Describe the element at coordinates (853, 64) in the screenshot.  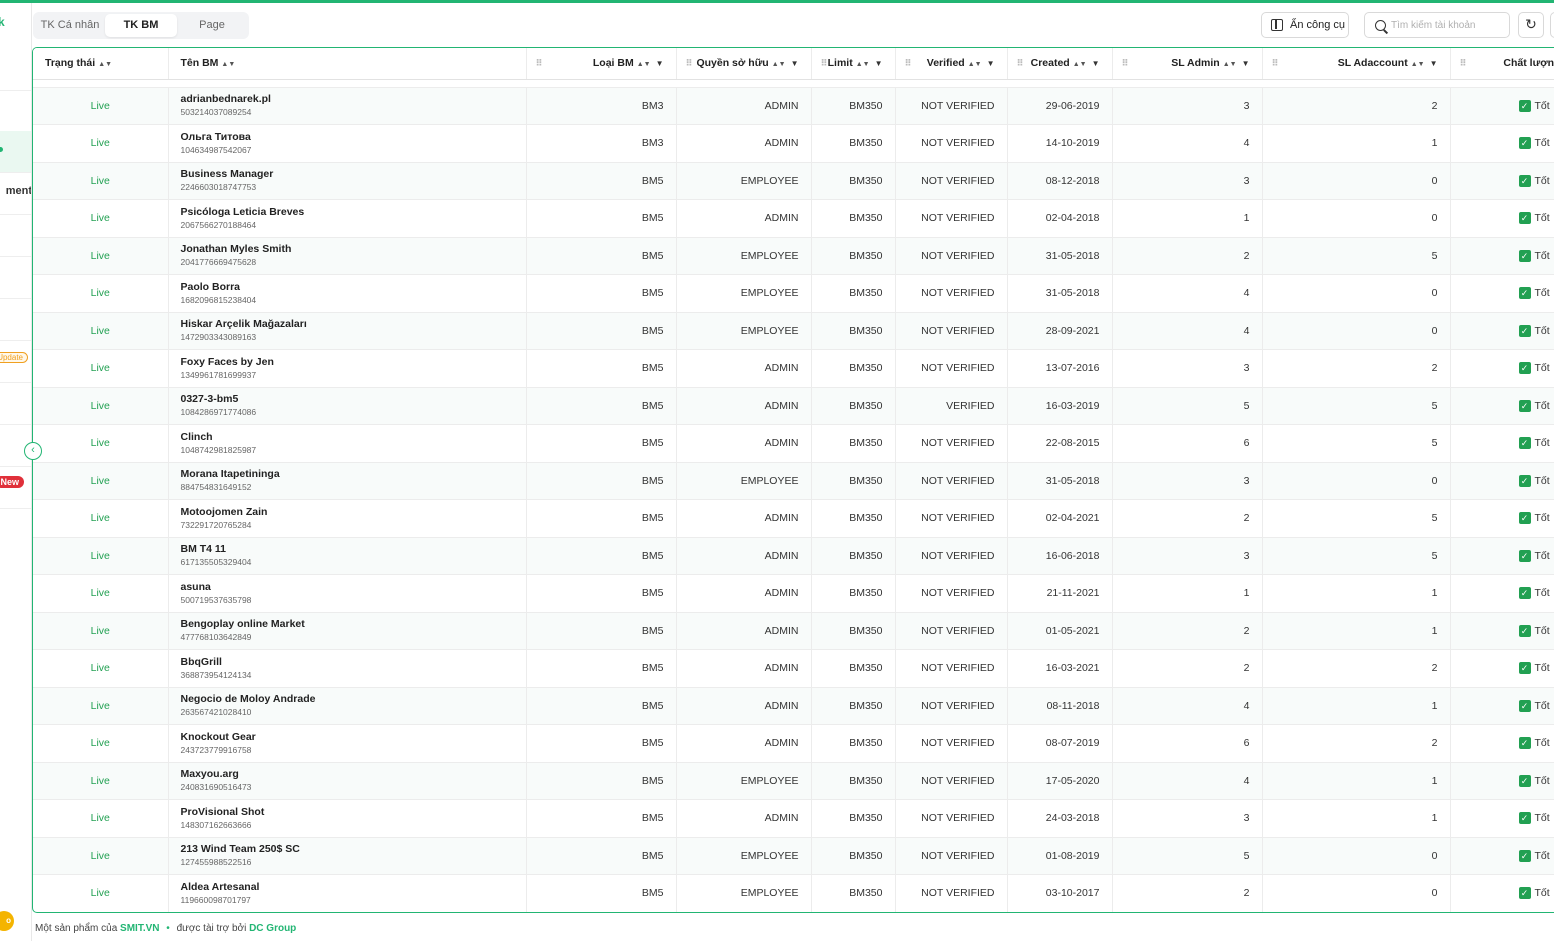
I see `col-header-limit: ⠿ Limit ▲▼ ▼` at that location.